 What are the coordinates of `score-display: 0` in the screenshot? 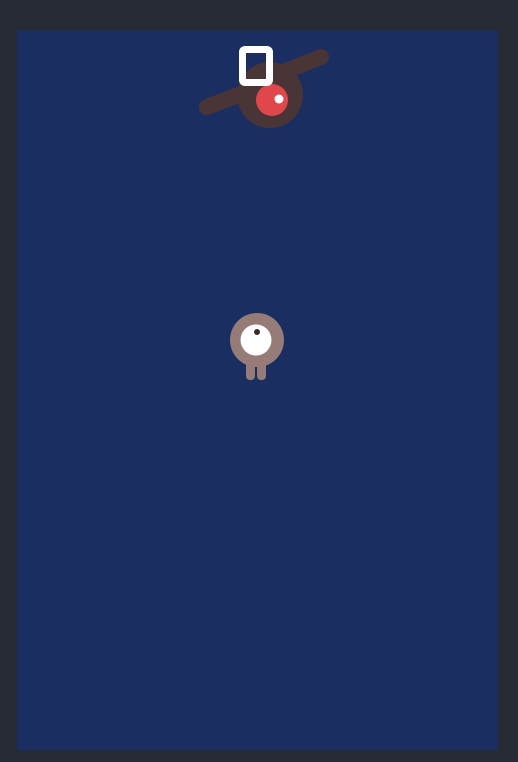 It's located at (256, 66).